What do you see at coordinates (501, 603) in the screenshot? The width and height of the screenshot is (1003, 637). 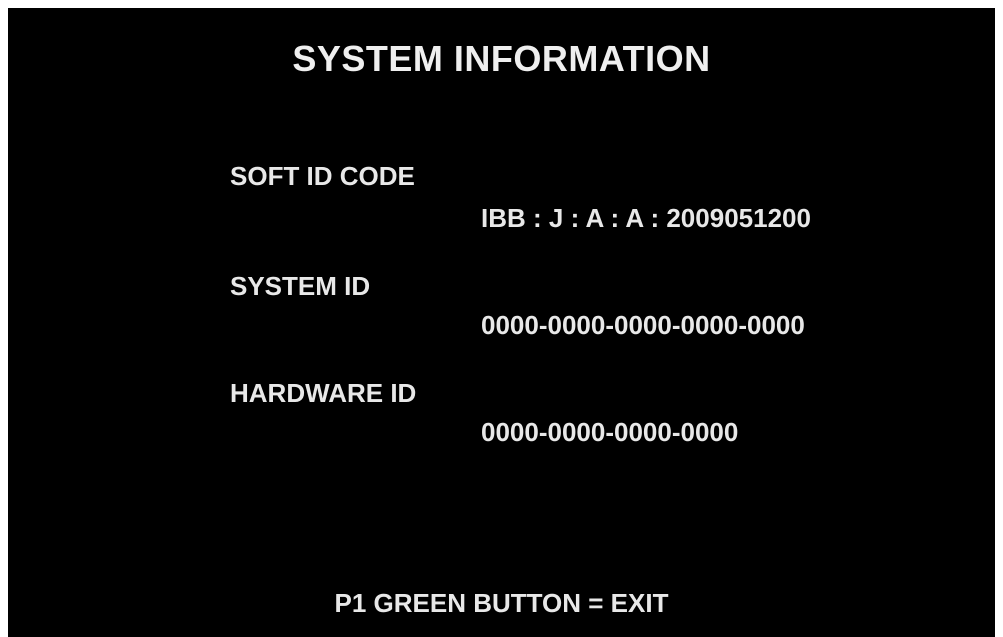 I see `exit-instruction: P1 GREEN BUTTON = EXIT` at bounding box center [501, 603].